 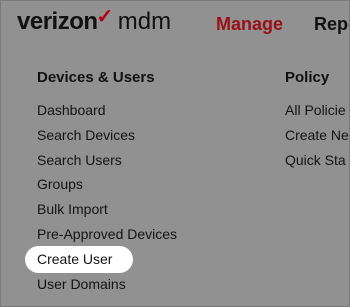 I want to click on menu-item-dashboard: Dashboard, so click(x=107, y=113).